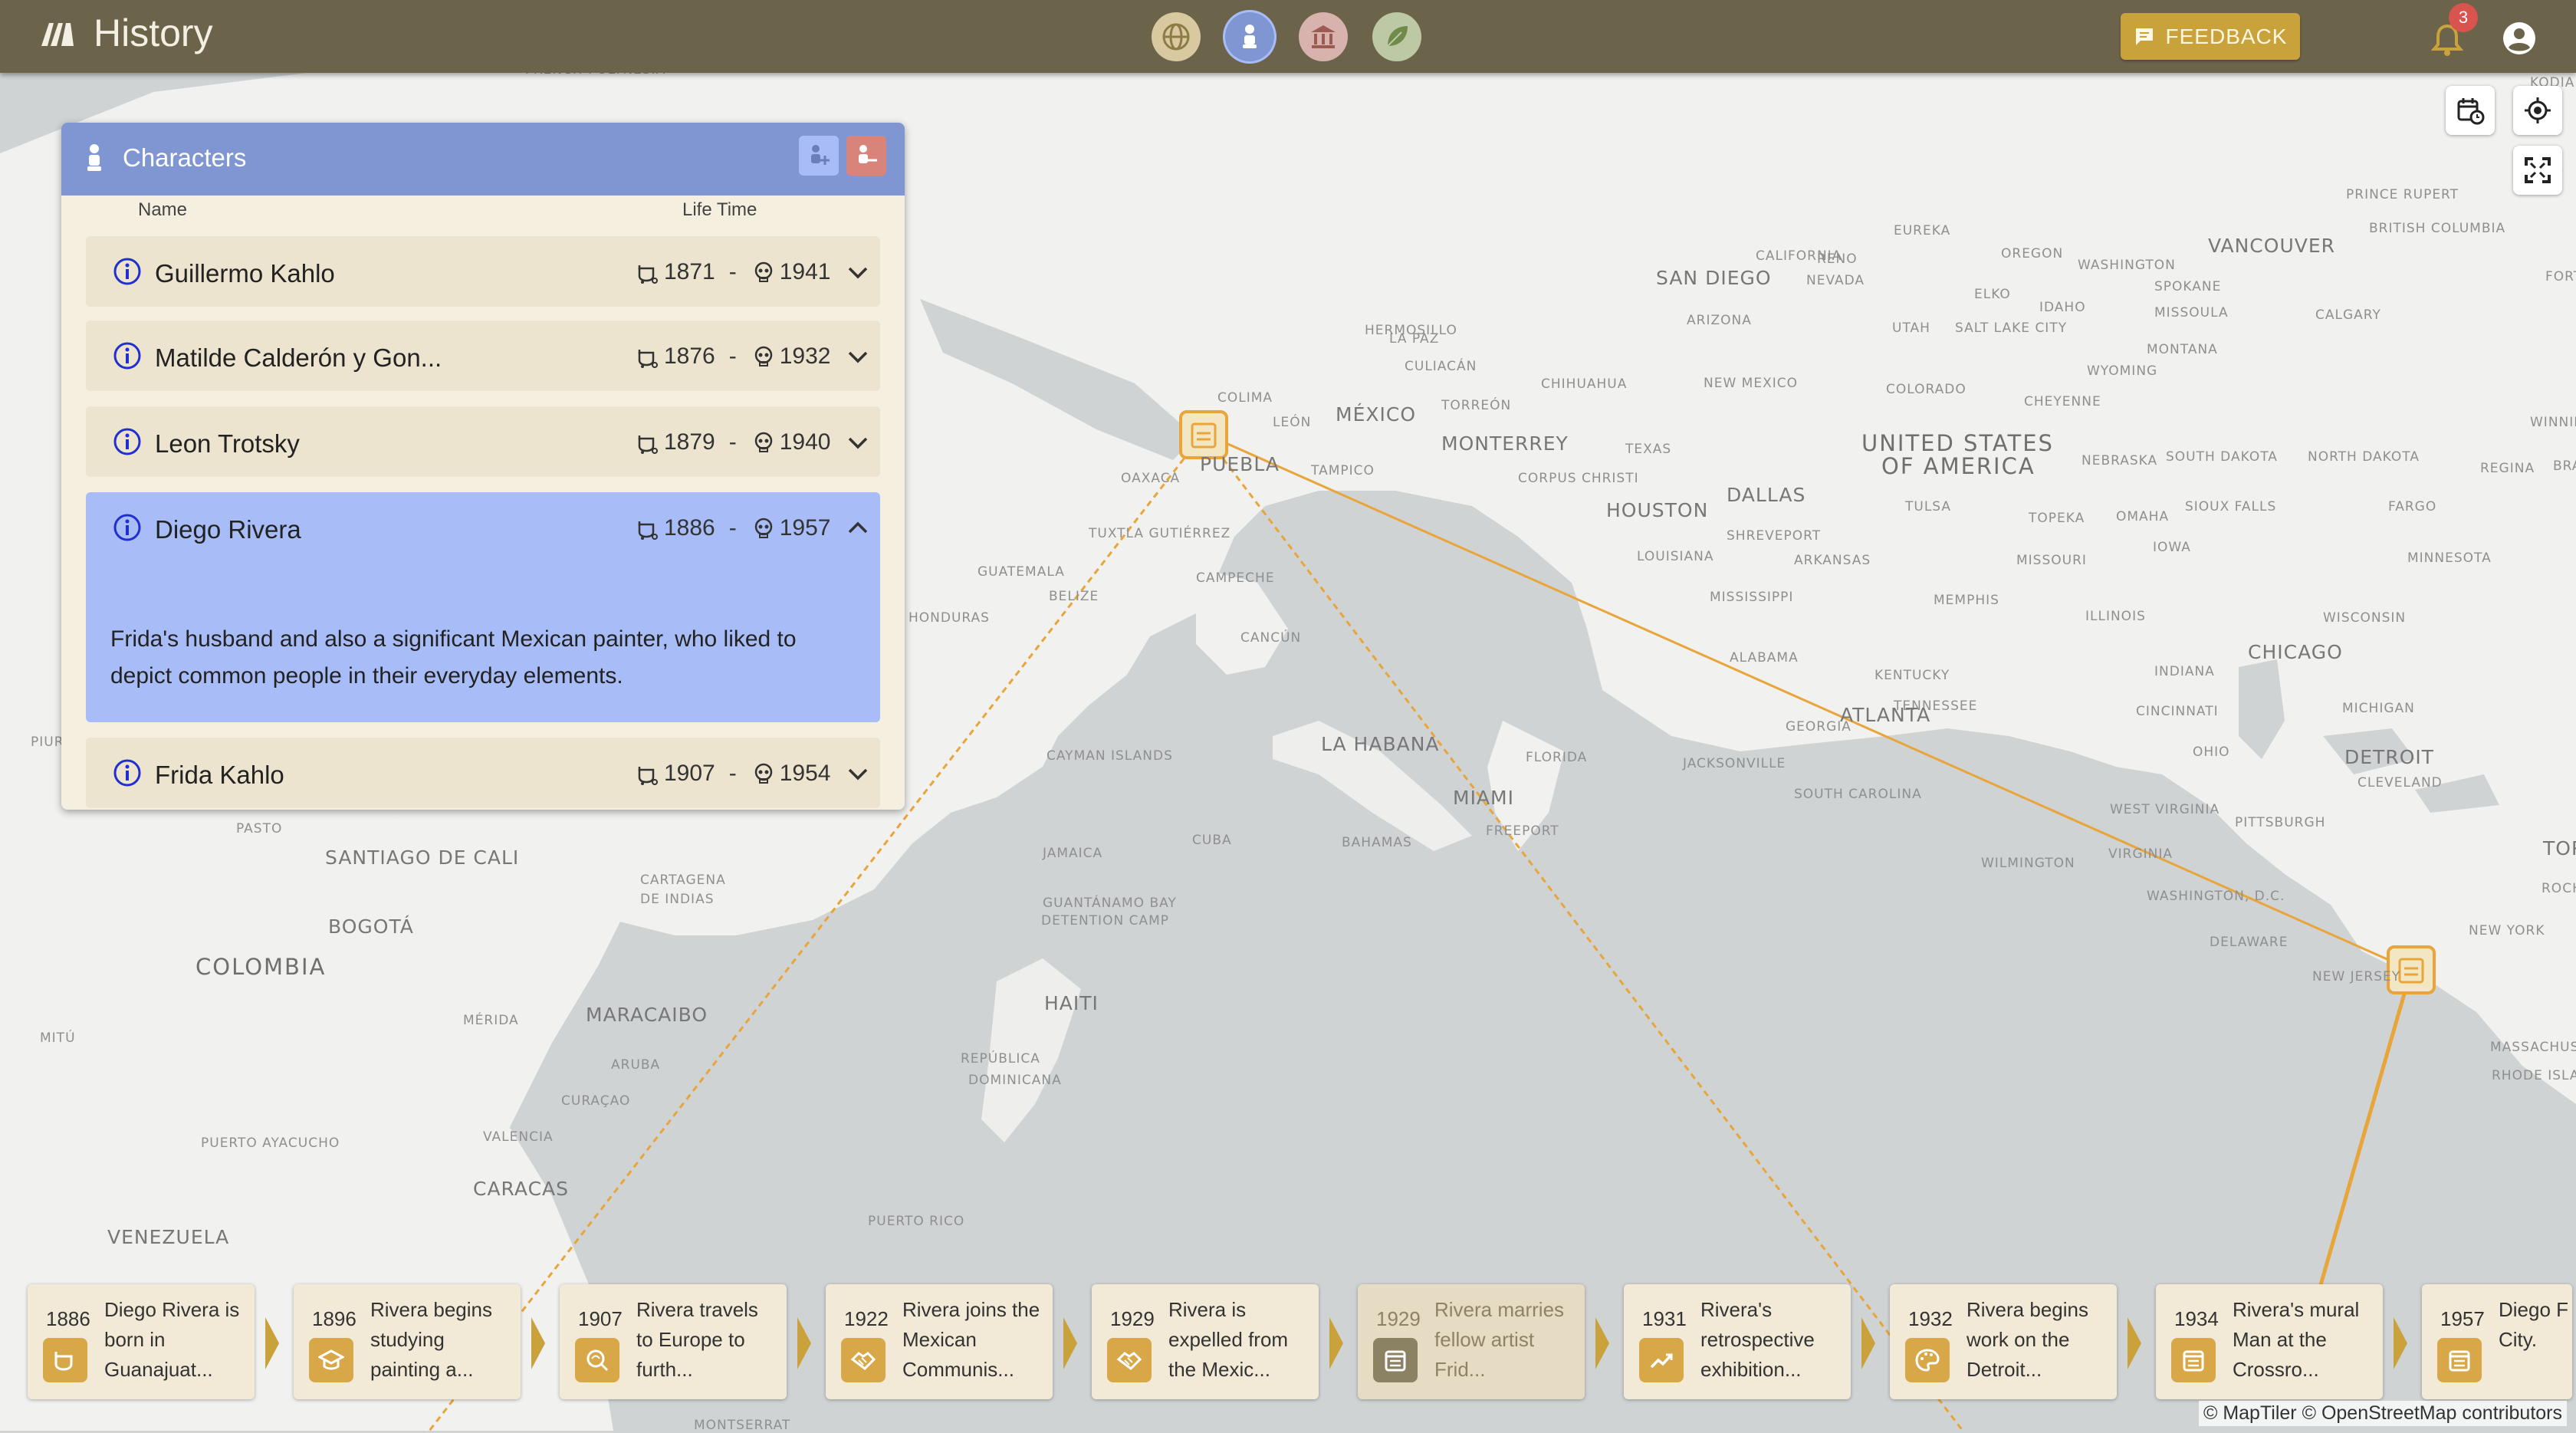  What do you see at coordinates (1752, 597) in the screenshot?
I see `map-label: MISSISSIPPI` at bounding box center [1752, 597].